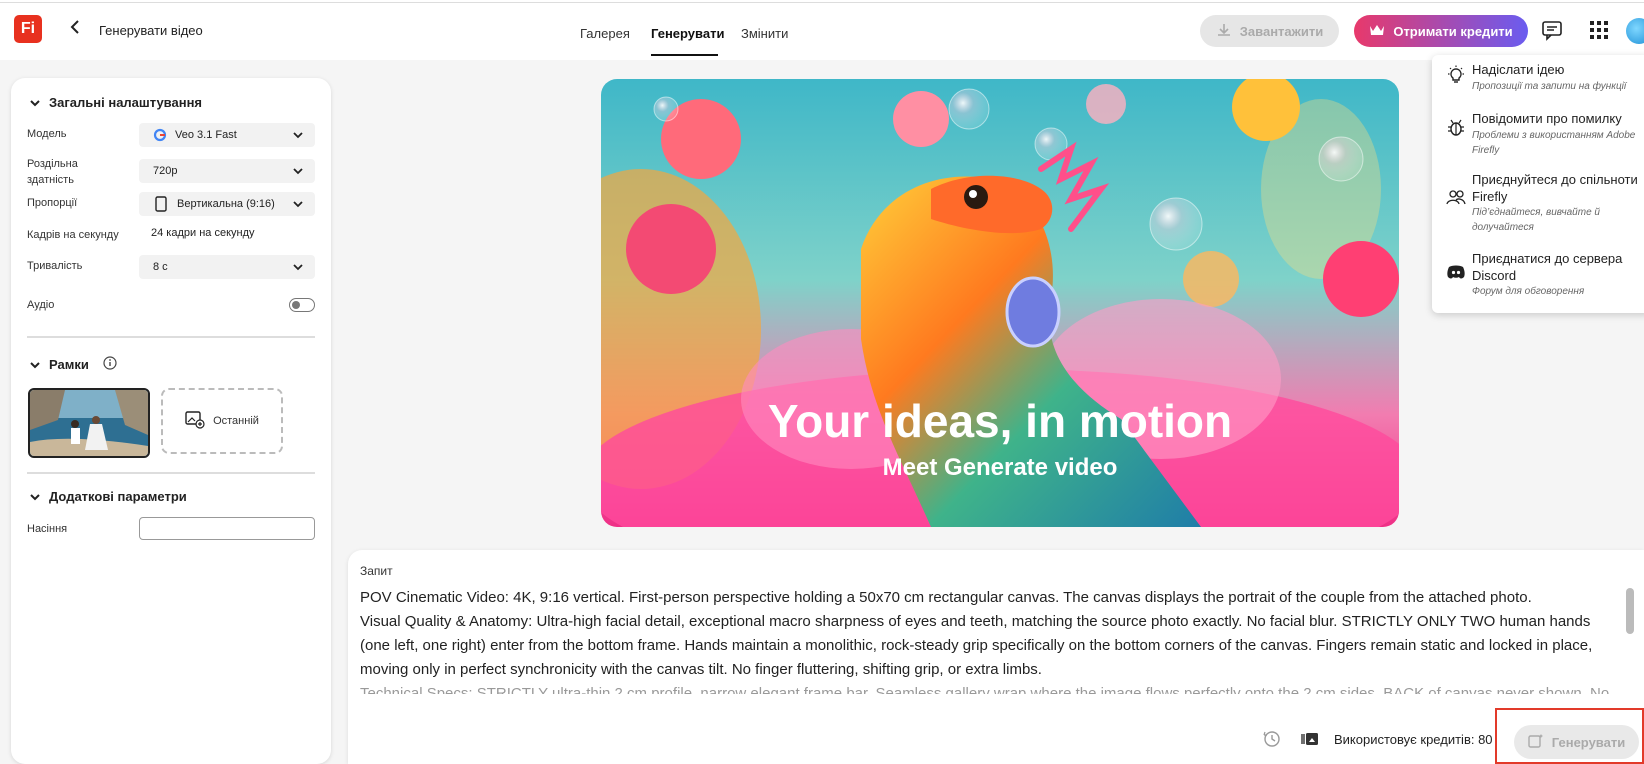 The width and height of the screenshot is (1644, 764). What do you see at coordinates (161, 204) in the screenshot?
I see `portrait-icon` at bounding box center [161, 204].